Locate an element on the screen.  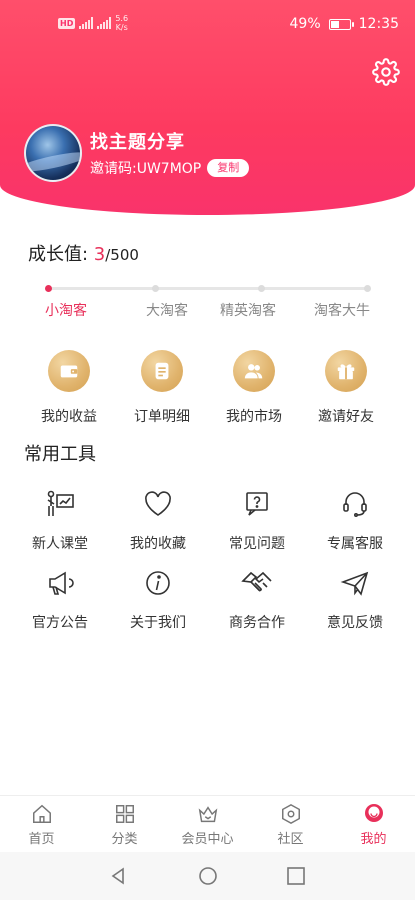
level-label-4: 淘客大牛 is located at coordinates (342, 311).